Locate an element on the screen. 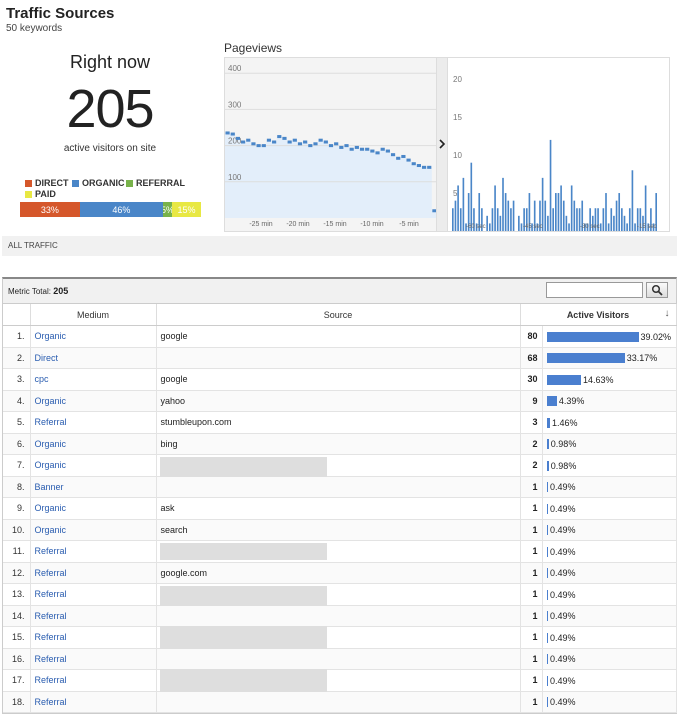 This screenshot has width=680, height=714. legend-organic-swatch is located at coordinates (75, 183).